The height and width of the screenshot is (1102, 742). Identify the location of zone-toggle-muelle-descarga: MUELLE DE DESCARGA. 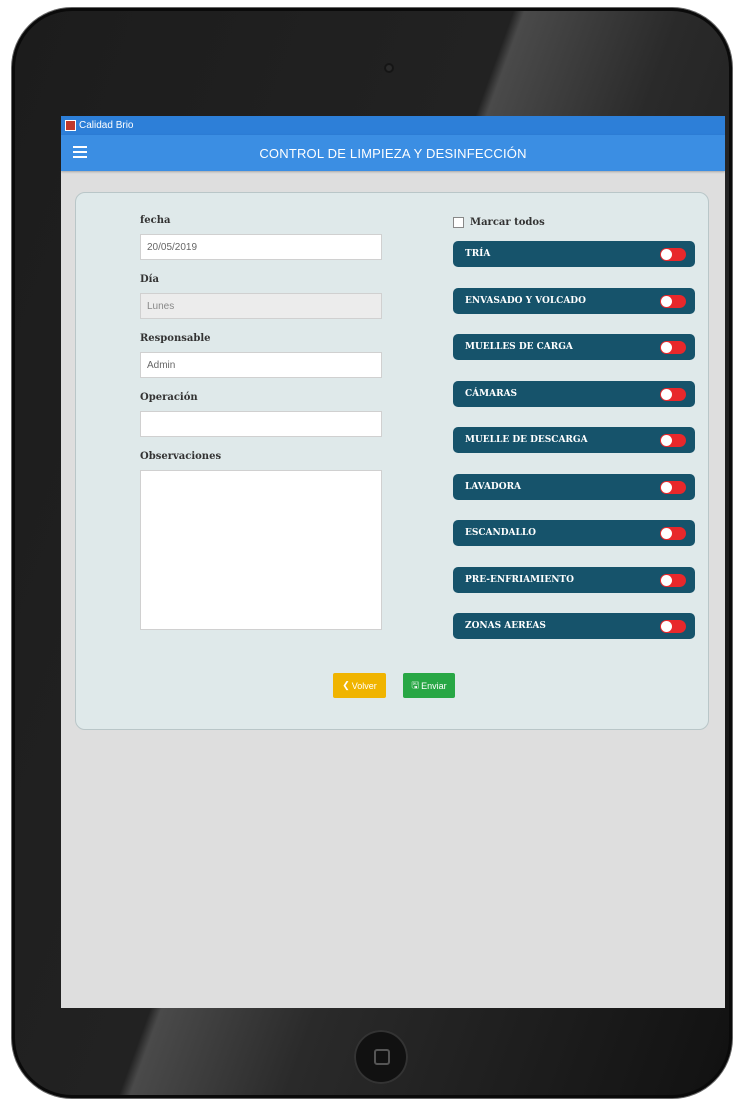
(574, 440).